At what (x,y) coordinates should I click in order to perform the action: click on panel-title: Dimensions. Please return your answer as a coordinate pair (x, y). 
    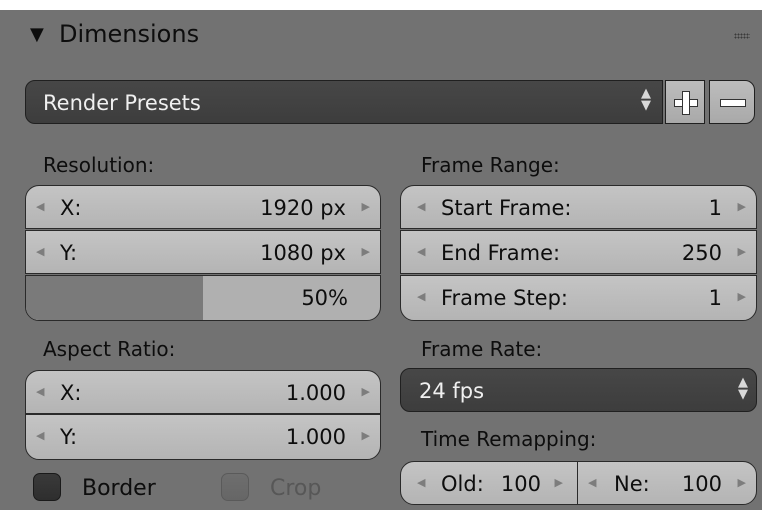
    Looking at the image, I should click on (129, 34).